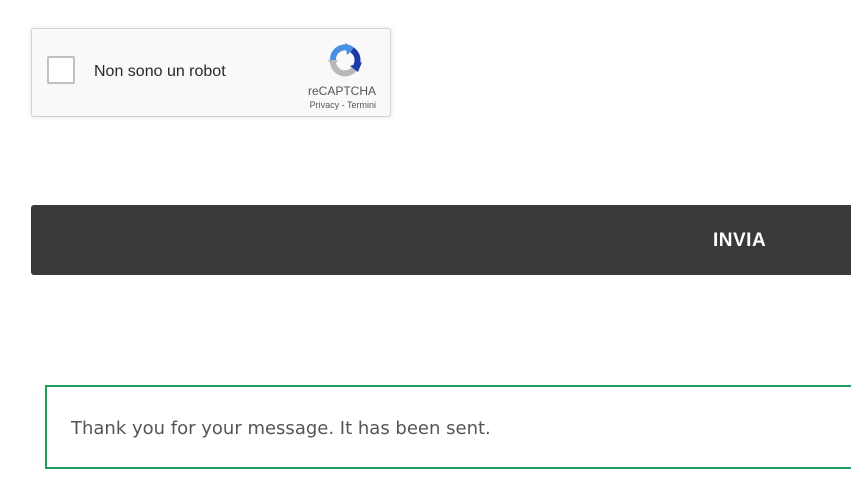 This screenshot has width=851, height=482. I want to click on recaptcha-checkbox, so click(61, 70).